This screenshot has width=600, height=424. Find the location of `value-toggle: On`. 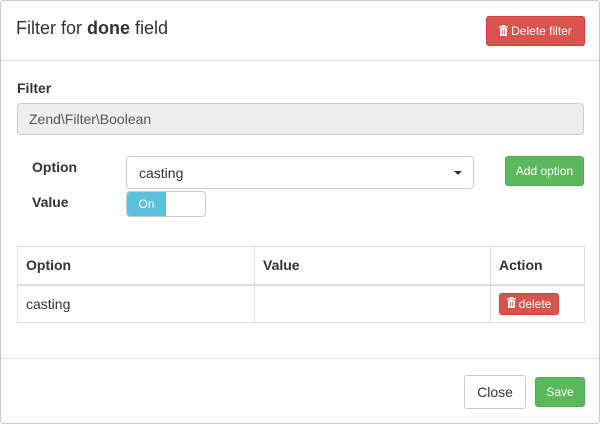

value-toggle: On is located at coordinates (166, 204).